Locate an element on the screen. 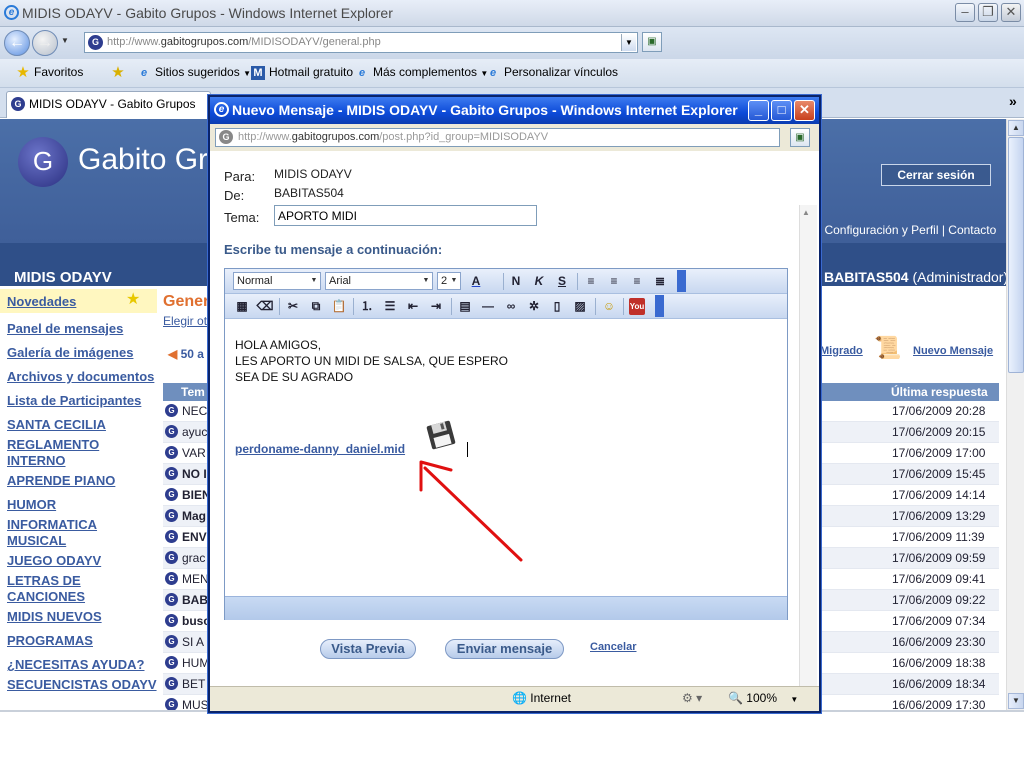 This screenshot has width=1024, height=768. align-right-icon: ≡ is located at coordinates (637, 281).